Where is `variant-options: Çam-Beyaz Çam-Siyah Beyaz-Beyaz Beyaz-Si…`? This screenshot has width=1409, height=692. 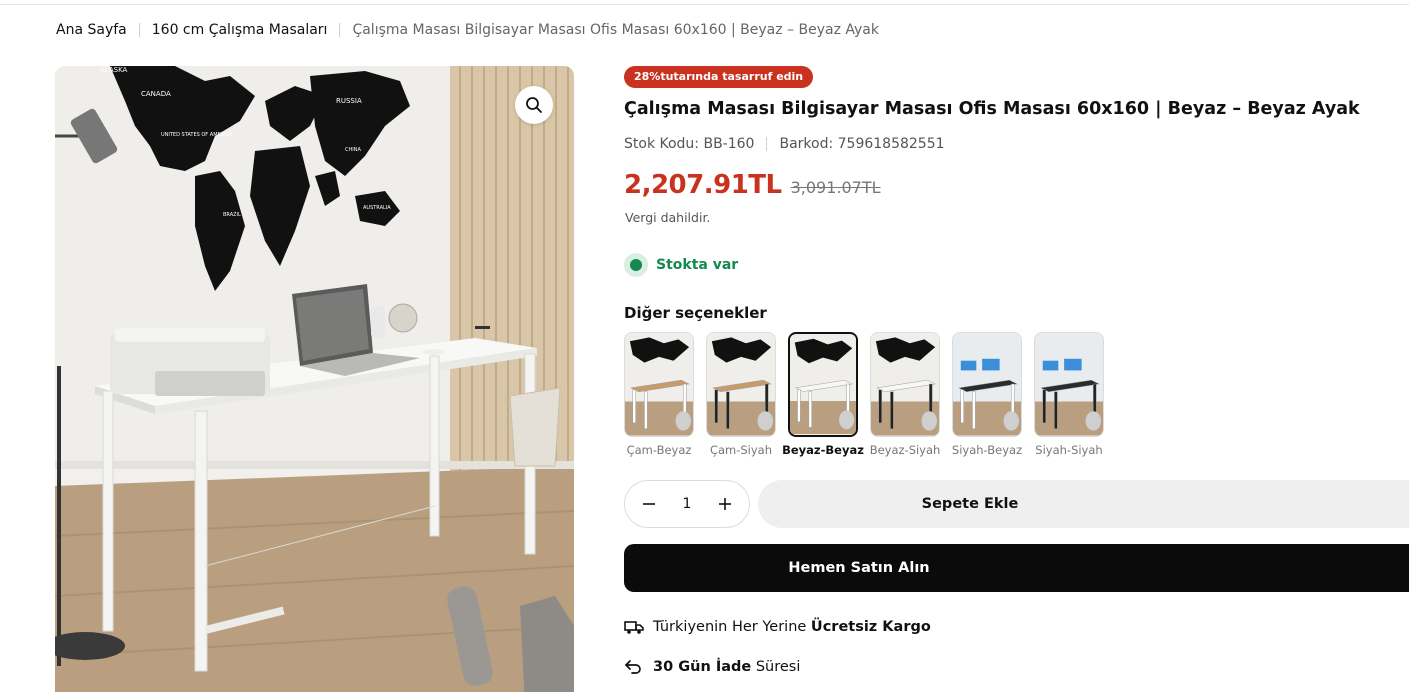 variant-options: Çam-Beyaz Çam-Siyah Beyaz-Beyaz Beyaz-Si… is located at coordinates (864, 394).